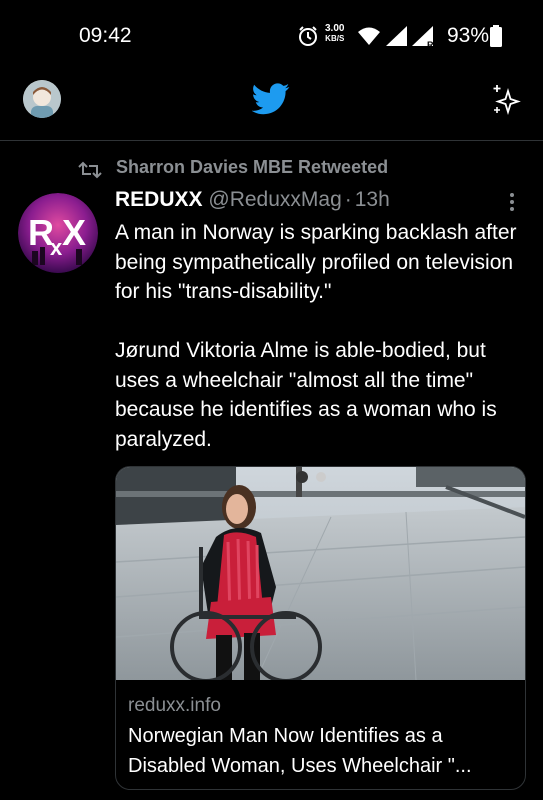 The width and height of the screenshot is (543, 800). I want to click on wifi-icon, so click(369, 36).